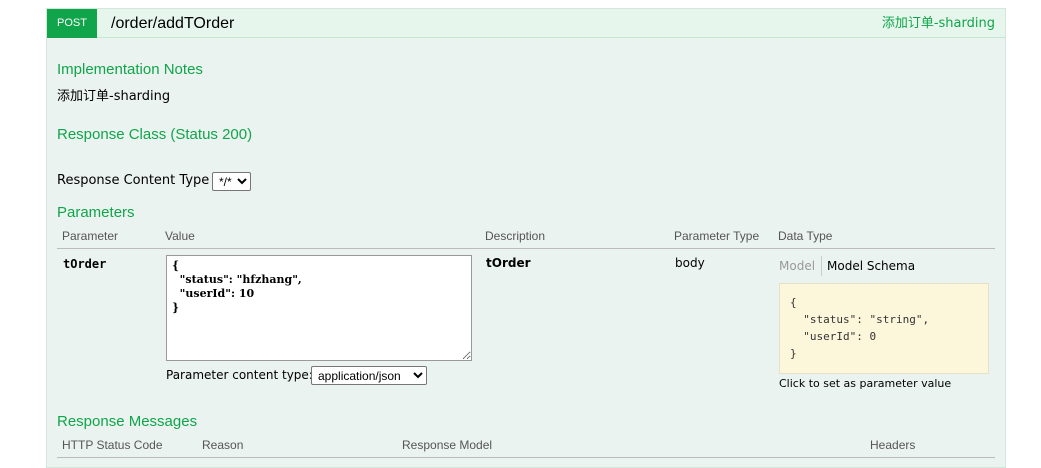 The image size is (1041, 468). Describe the element at coordinates (231, 181) in the screenshot. I see `response-content-type-select: */*` at that location.